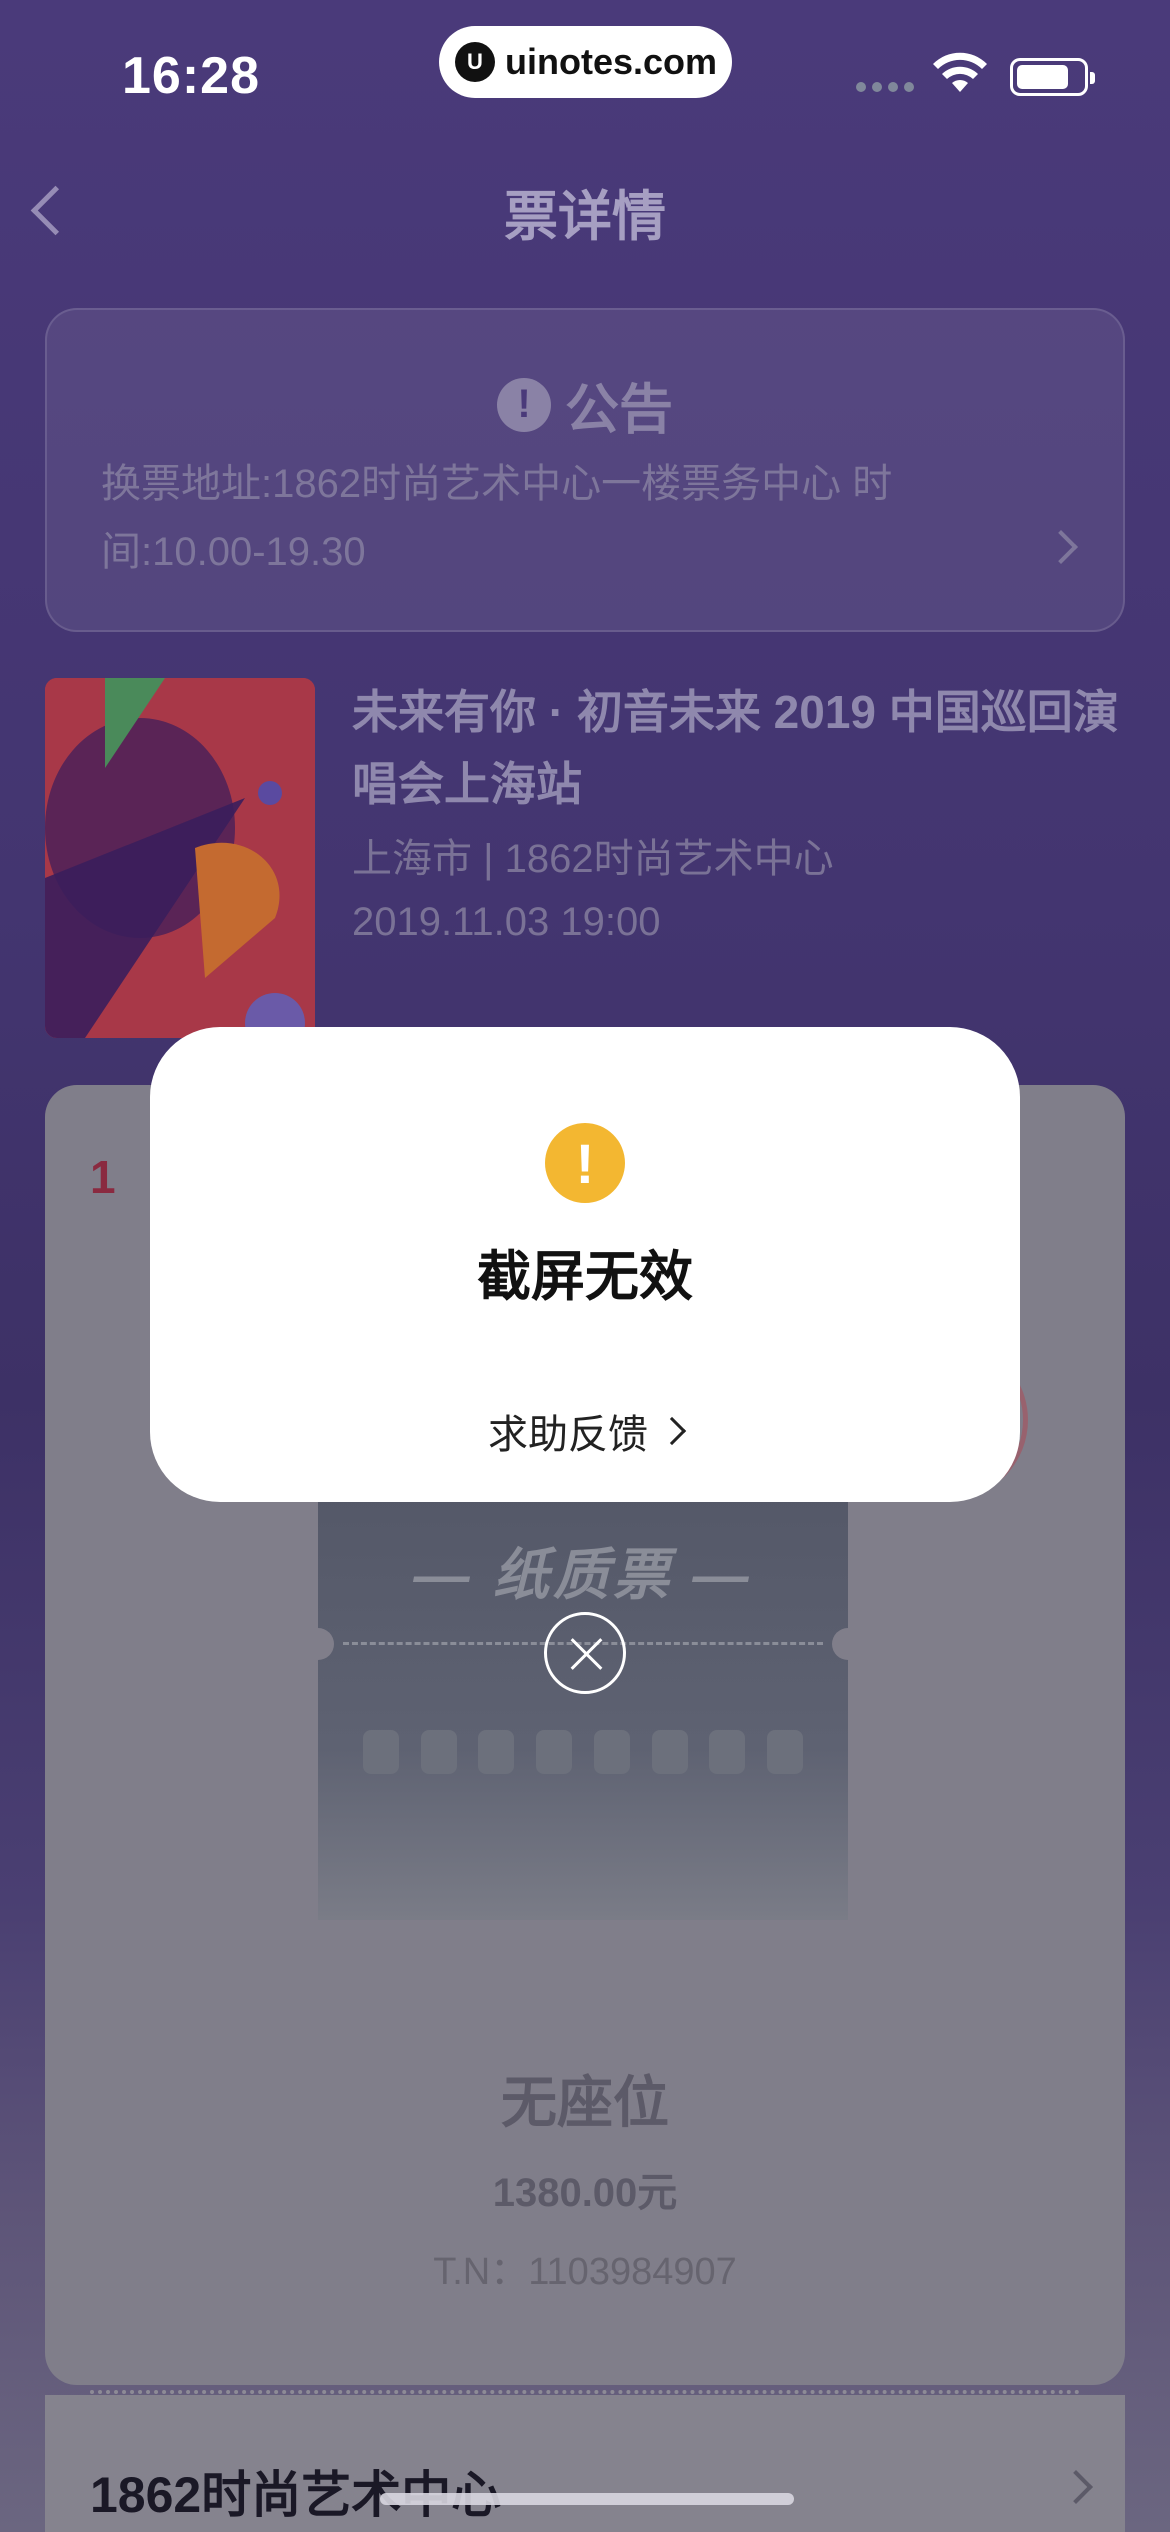  Describe the element at coordinates (587, 2499) in the screenshot. I see `home-indicator` at that location.